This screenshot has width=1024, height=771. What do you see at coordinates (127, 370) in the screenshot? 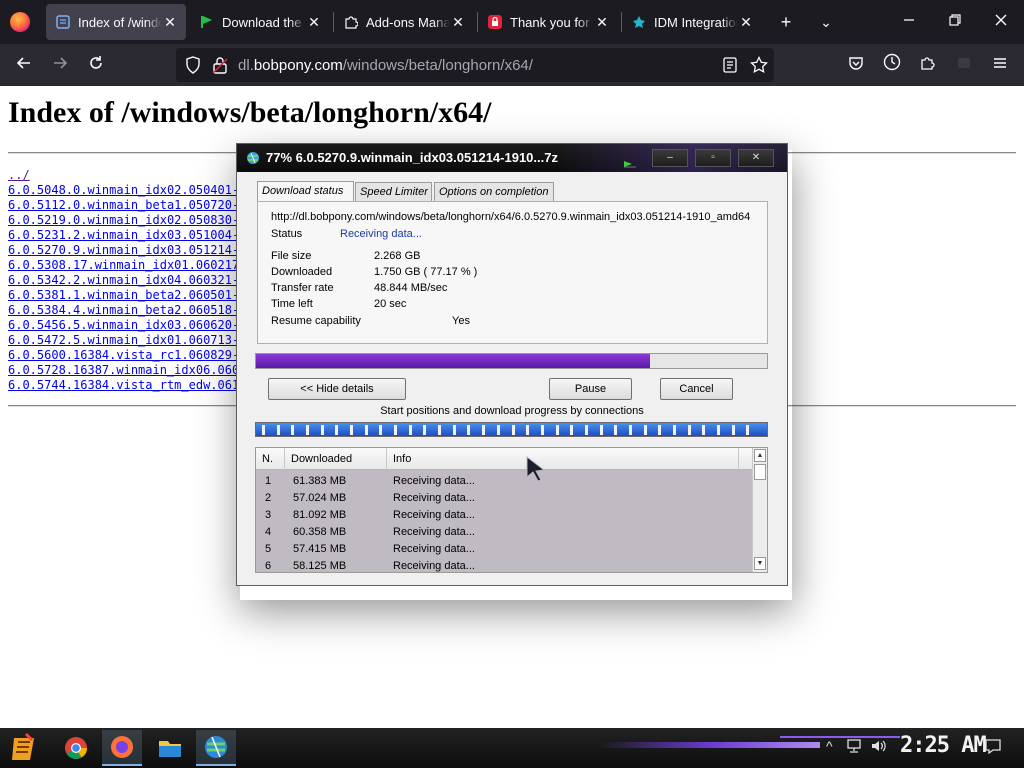
I see `file-link: 6.0.5728.16387.winmain_idx06.0609` at bounding box center [127, 370].